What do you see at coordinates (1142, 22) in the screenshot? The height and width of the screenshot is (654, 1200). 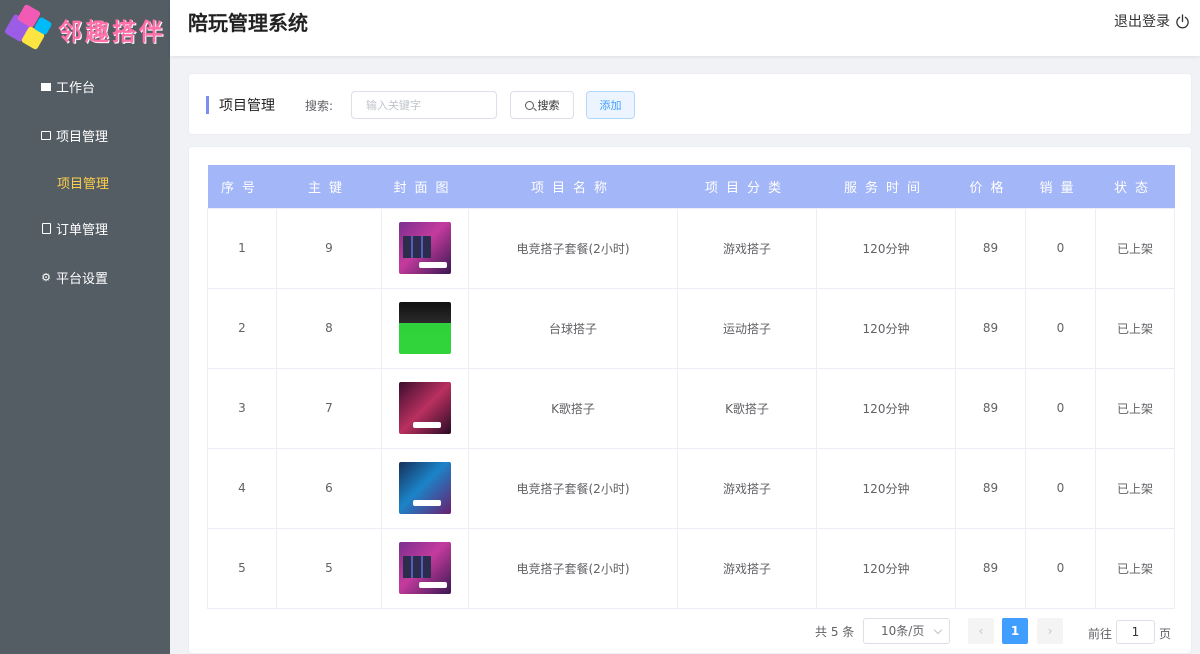 I see `logout-label: 退出登录` at bounding box center [1142, 22].